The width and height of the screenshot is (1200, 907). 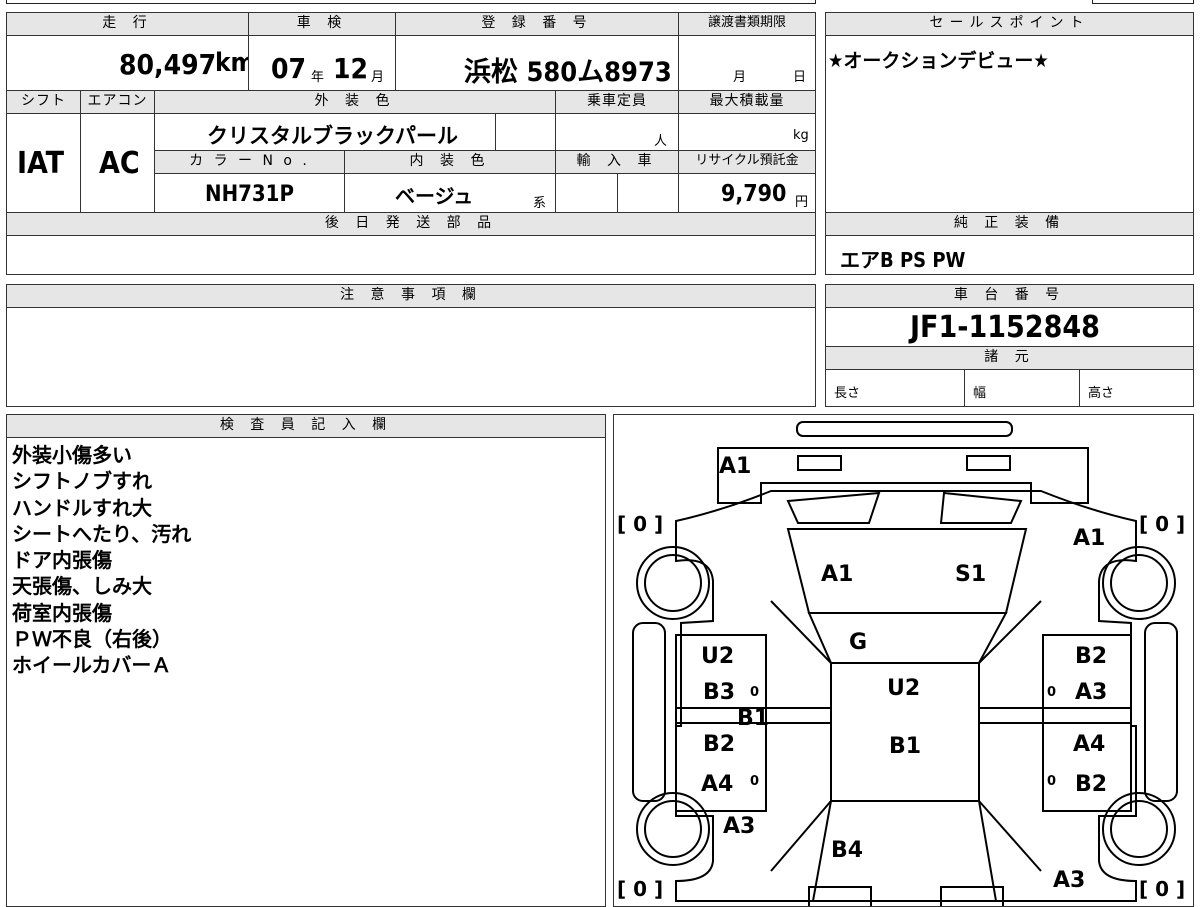 I want to click on notes-cell, so click(x=411, y=357).